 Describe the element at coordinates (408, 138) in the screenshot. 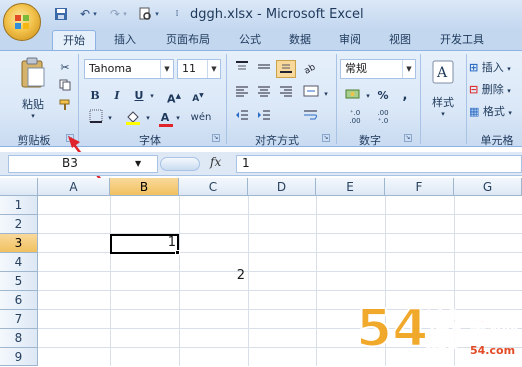

I see `number-launcher-icon: ↘` at that location.